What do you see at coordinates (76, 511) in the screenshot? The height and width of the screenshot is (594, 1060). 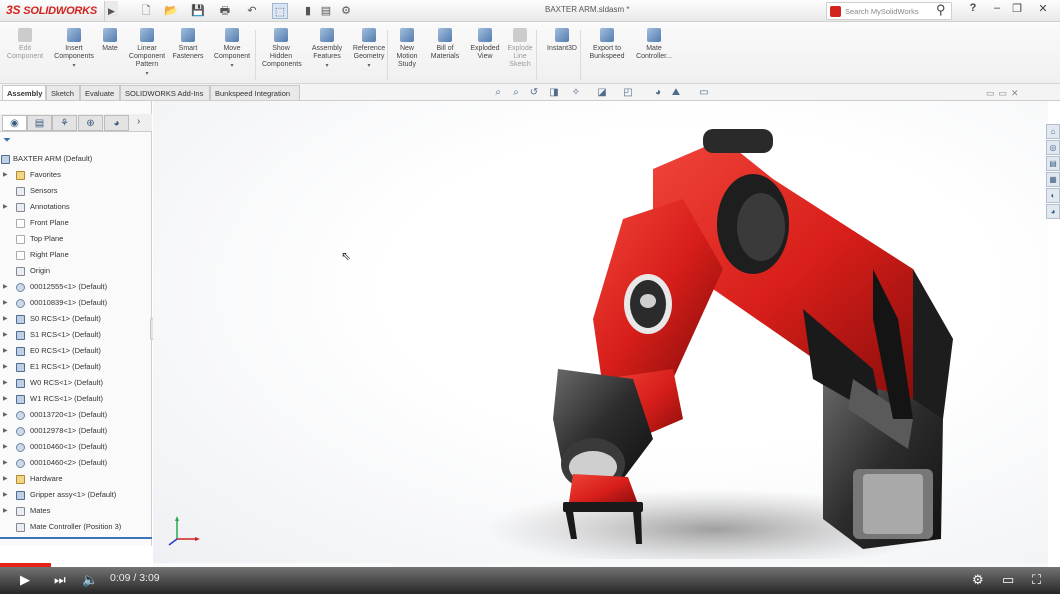 I see `tree-item: ▶ Mates` at bounding box center [76, 511].